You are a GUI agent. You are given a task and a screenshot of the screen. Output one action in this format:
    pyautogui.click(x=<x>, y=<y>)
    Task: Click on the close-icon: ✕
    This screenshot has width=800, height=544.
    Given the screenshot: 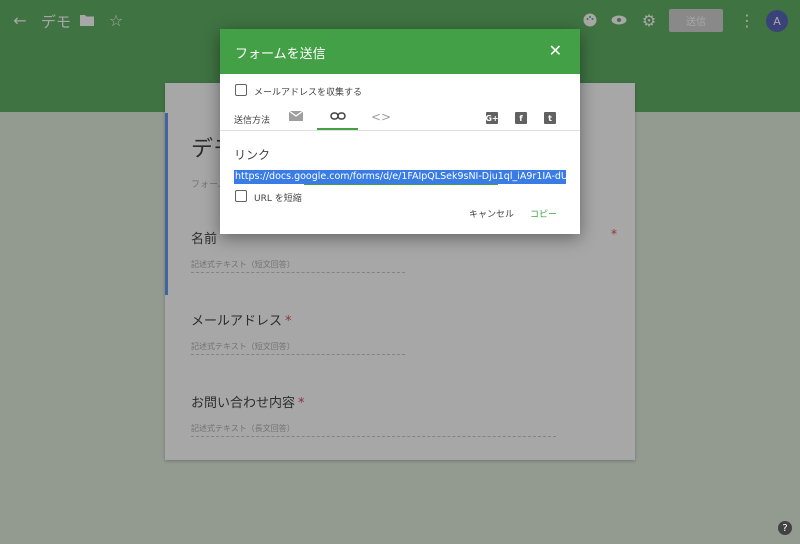 What is the action you would take?
    pyautogui.click(x=555, y=50)
    